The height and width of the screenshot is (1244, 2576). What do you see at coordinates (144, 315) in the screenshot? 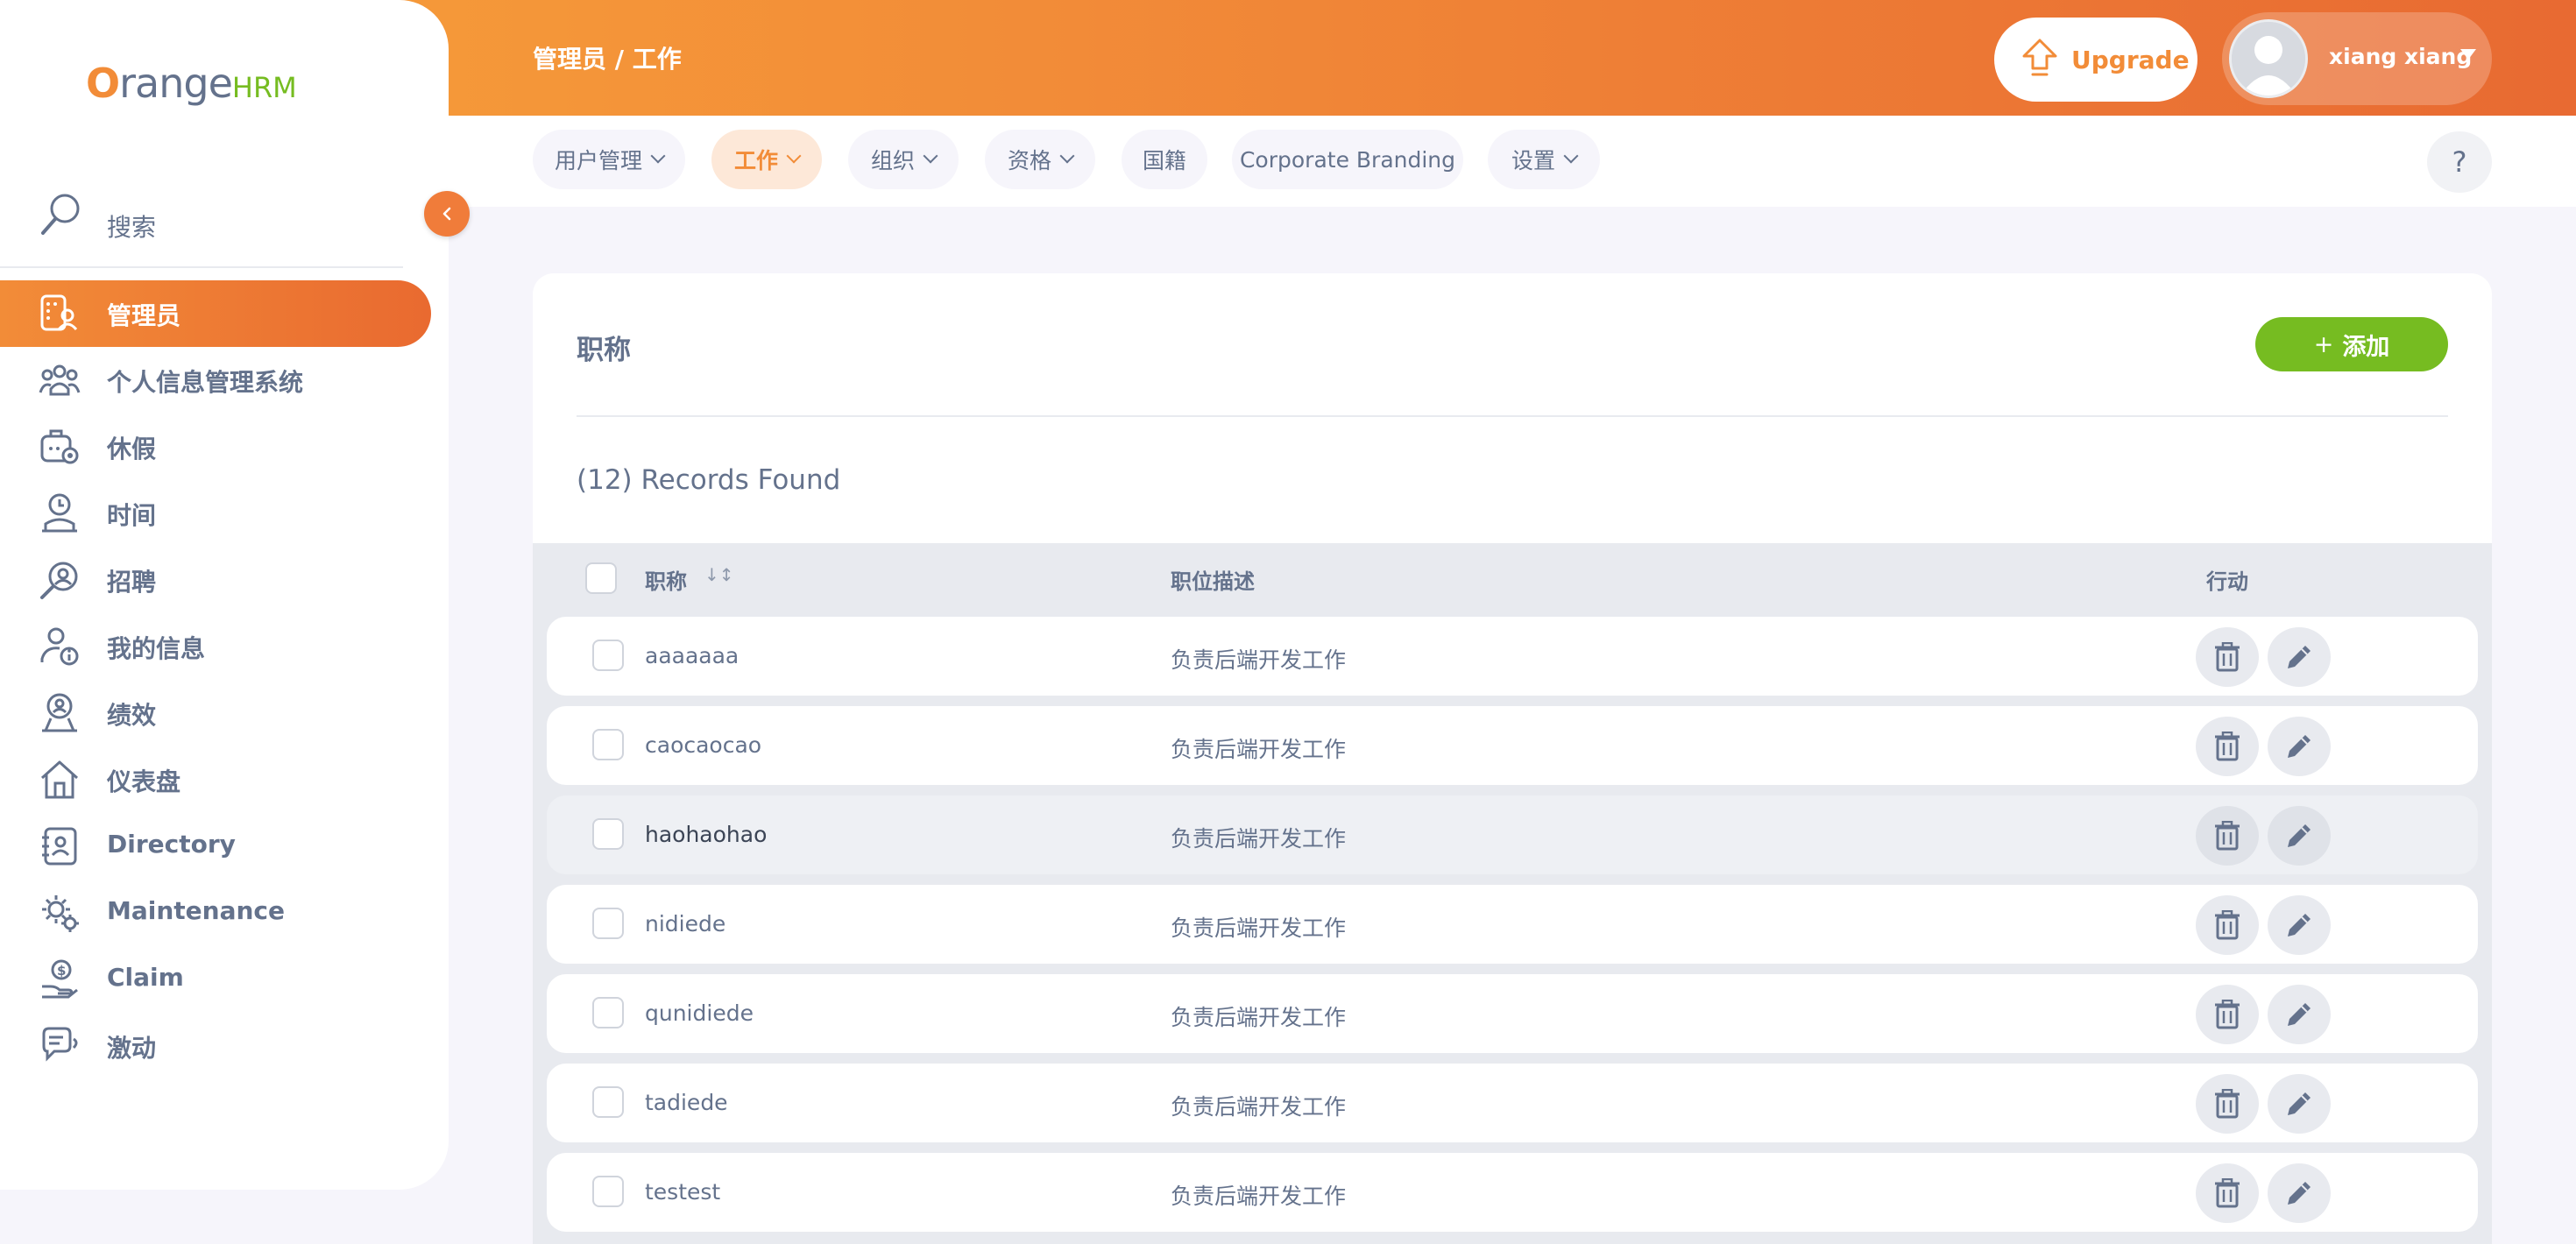
I see `sidebar-item-label: 管理员` at bounding box center [144, 315].